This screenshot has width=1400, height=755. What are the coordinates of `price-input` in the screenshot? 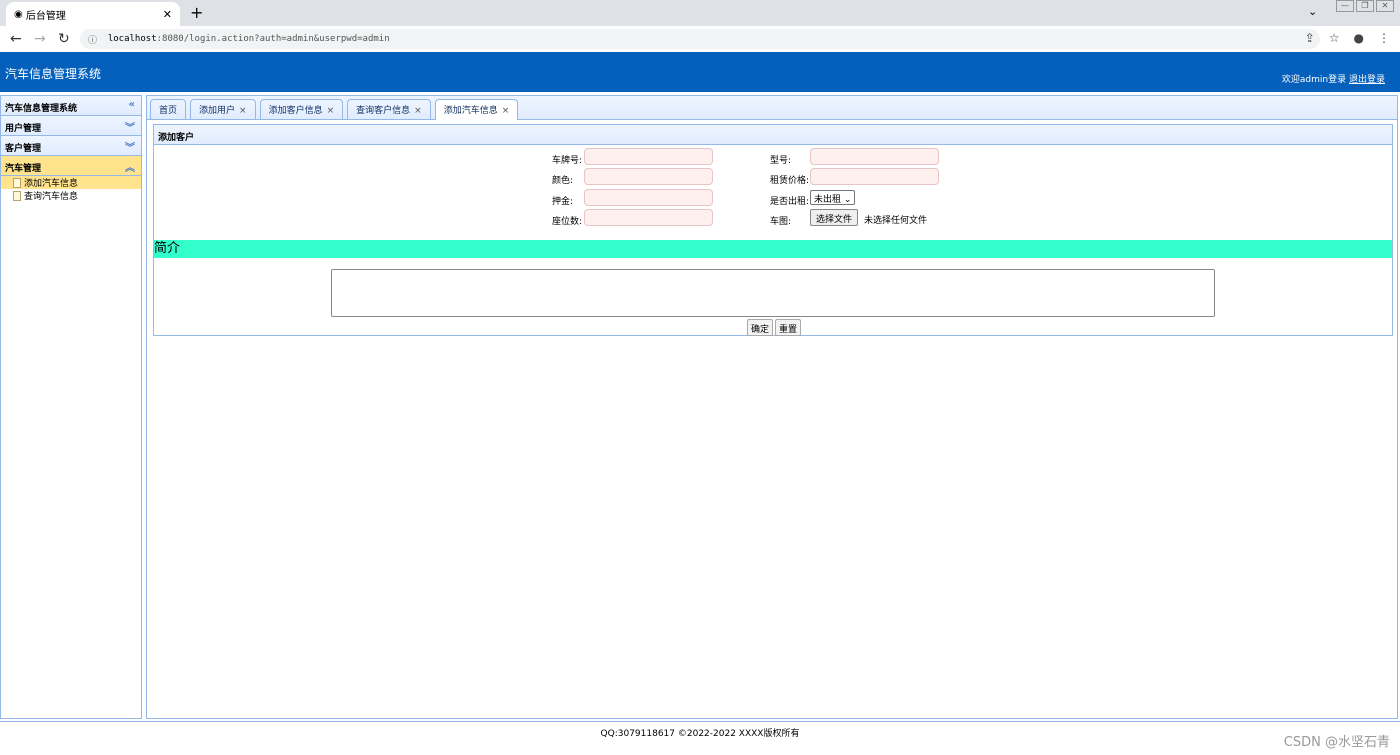 It's located at (874, 176).